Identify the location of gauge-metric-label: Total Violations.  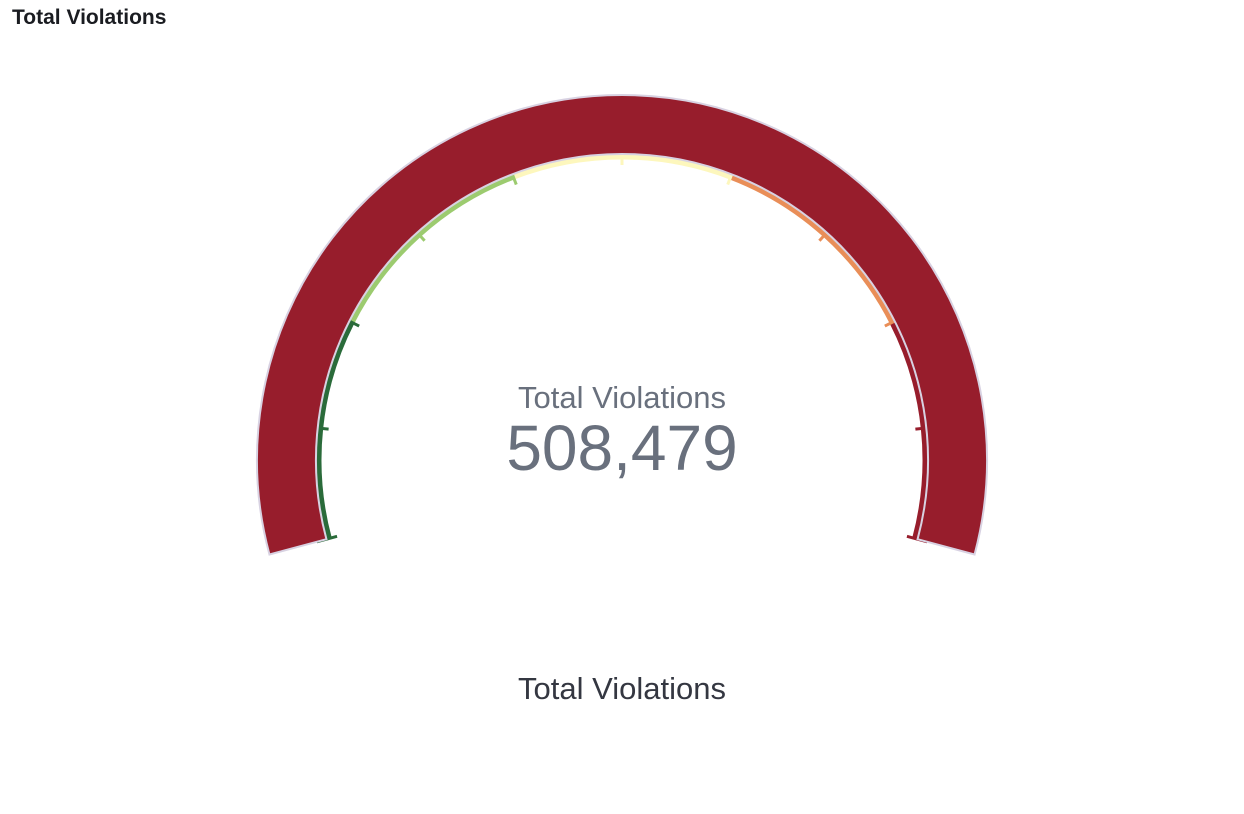
(622, 397).